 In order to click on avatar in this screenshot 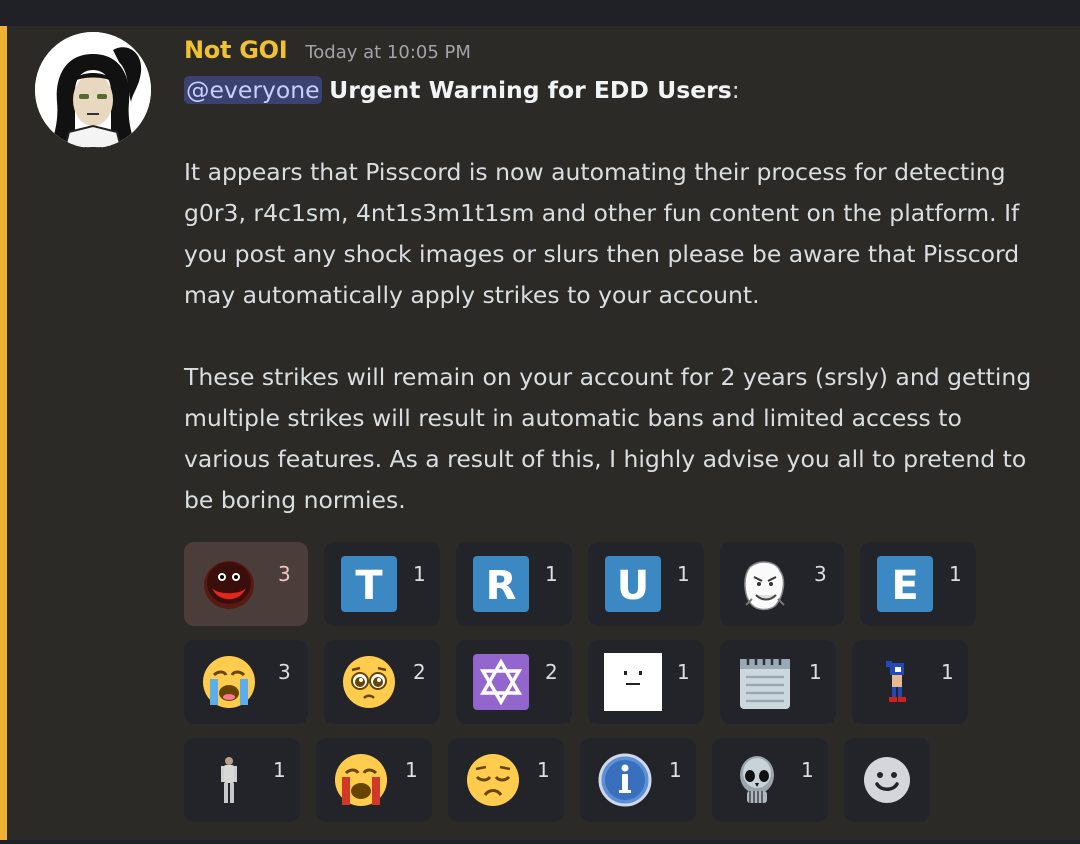, I will do `click(93, 90)`.